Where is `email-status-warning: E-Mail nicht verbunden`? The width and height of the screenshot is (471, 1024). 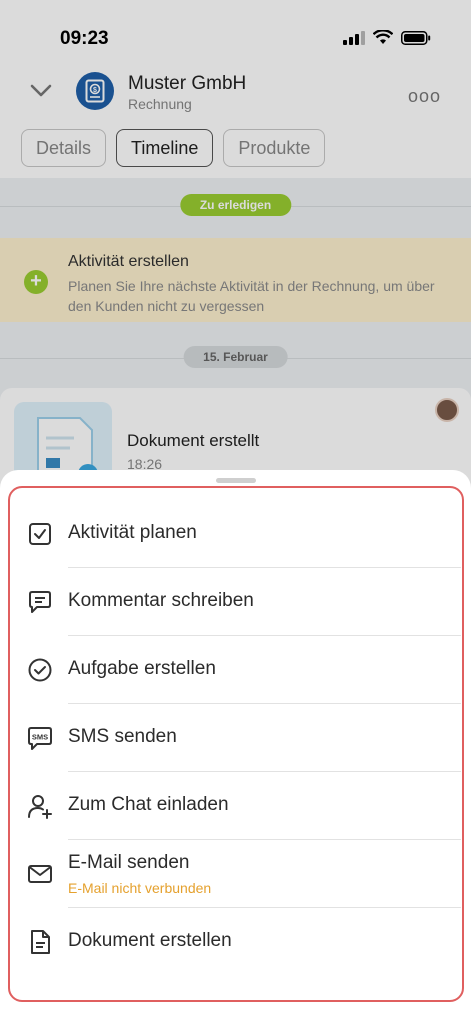 email-status-warning: E-Mail nicht verbunden is located at coordinates (140, 888).